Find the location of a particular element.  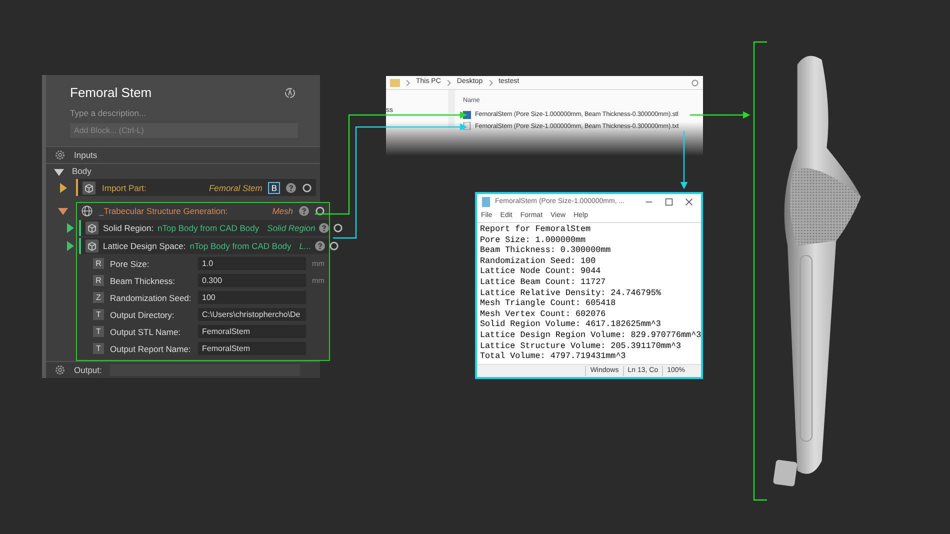

block-label: _Trabecular Structure Generation: is located at coordinates (163, 211).